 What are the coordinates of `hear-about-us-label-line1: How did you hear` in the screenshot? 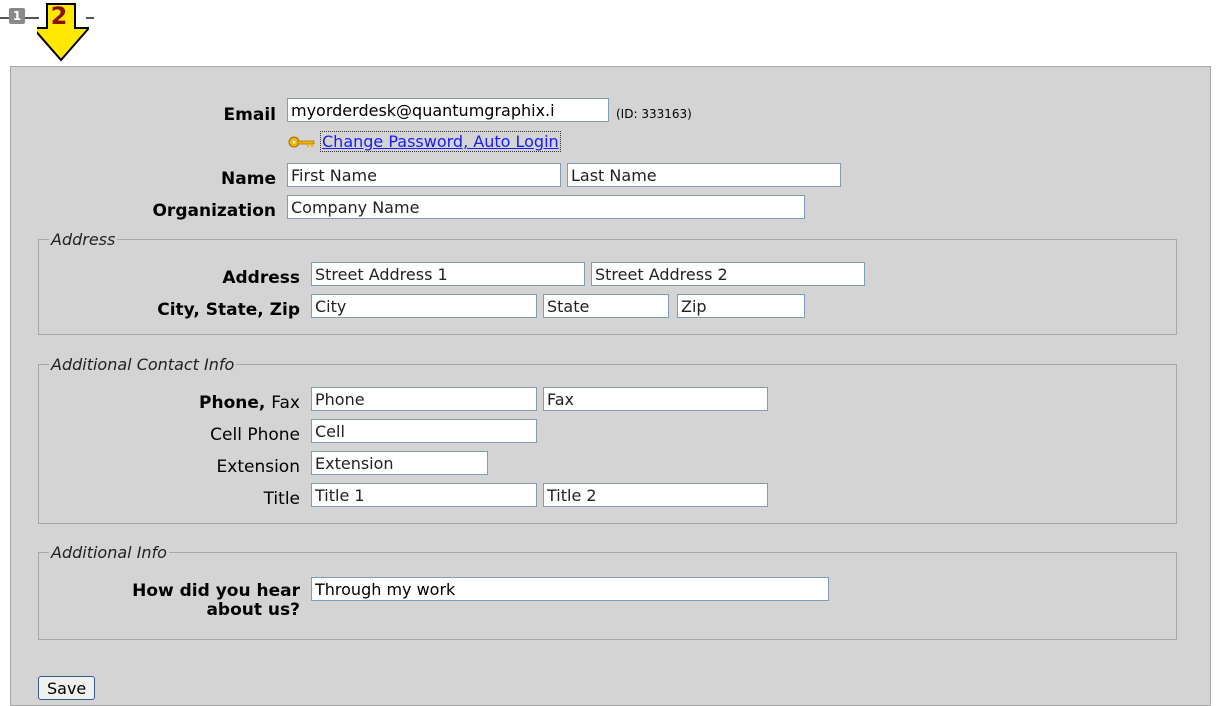 It's located at (216, 591).